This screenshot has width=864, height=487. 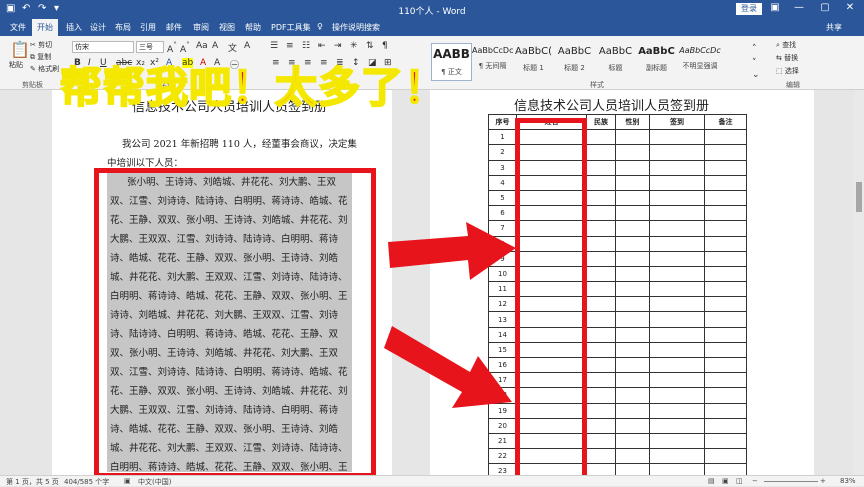 What do you see at coordinates (533, 62) in the screenshot?
I see `style-heading-1: AaBbC( 标题 1` at bounding box center [533, 62].